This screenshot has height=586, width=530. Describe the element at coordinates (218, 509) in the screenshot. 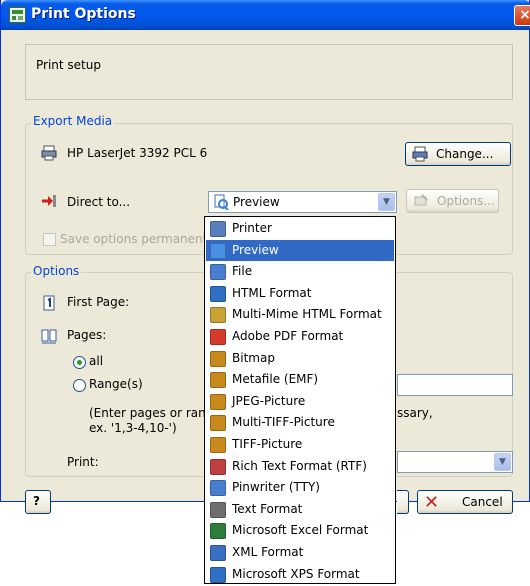

I see `text-icon` at that location.